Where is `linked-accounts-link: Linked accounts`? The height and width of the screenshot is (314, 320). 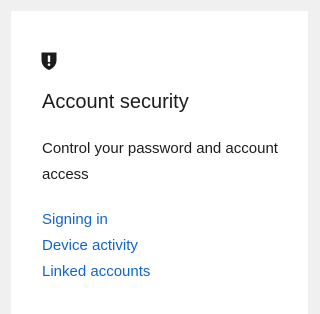
linked-accounts-link: Linked accounts is located at coordinates (96, 271).